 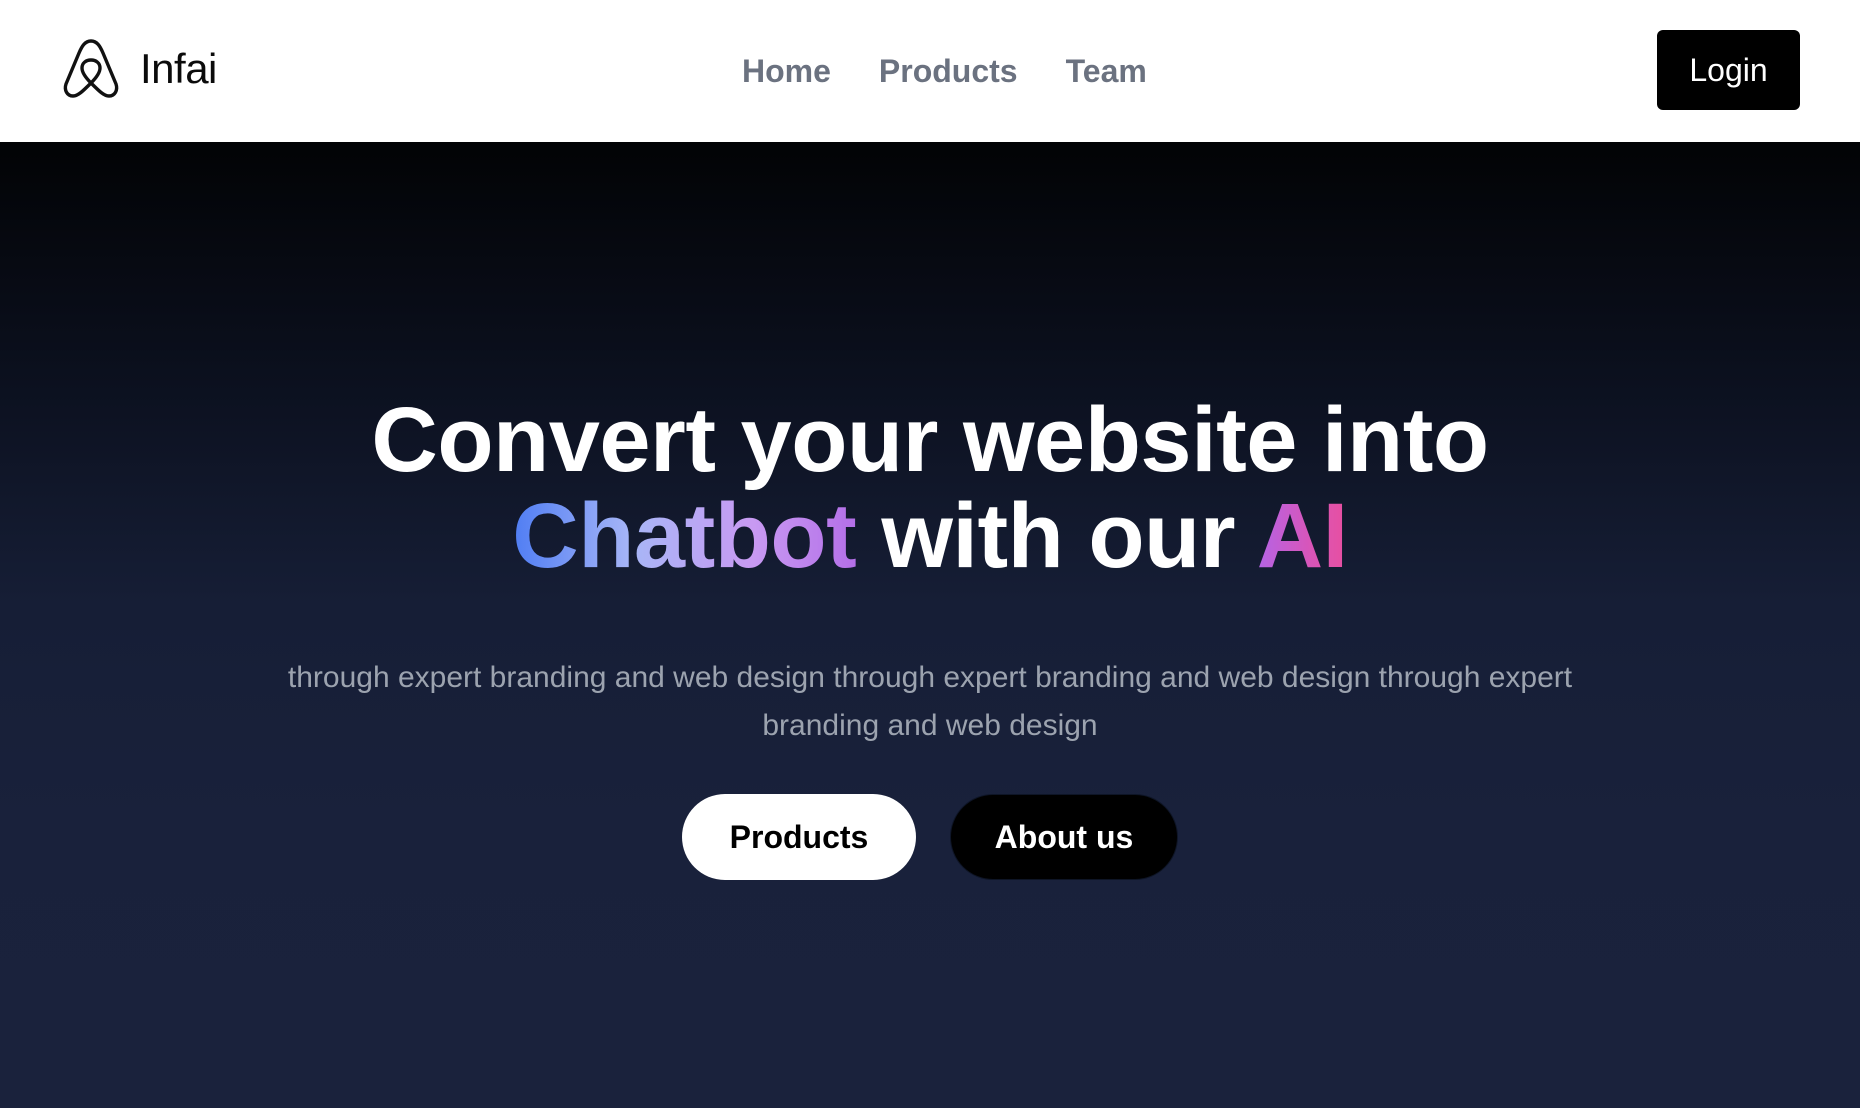 What do you see at coordinates (684, 536) in the screenshot?
I see `headline-word-chatbot: Chatbot` at bounding box center [684, 536].